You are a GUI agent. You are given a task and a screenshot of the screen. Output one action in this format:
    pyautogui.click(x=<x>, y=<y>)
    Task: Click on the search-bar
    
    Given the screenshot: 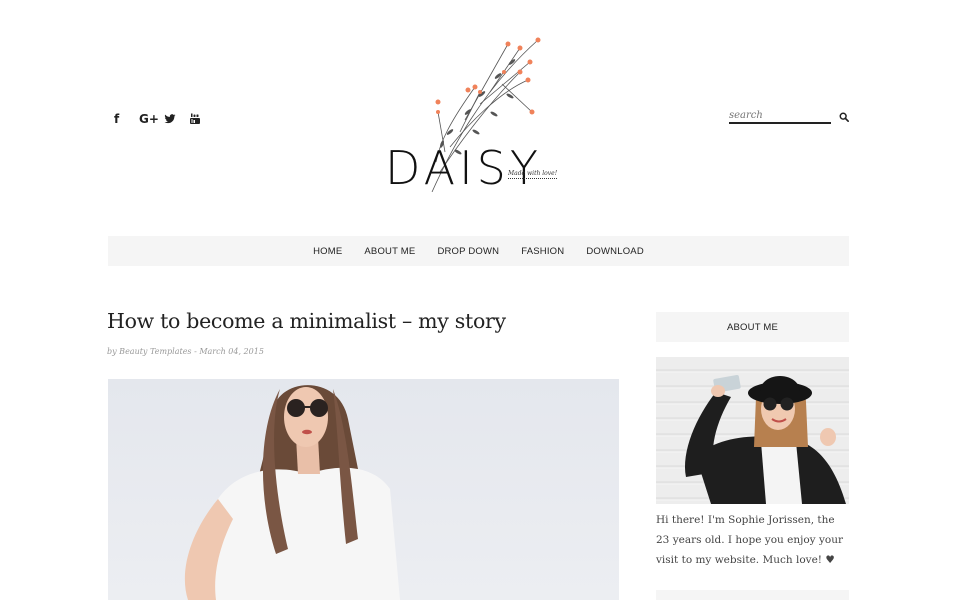 What is the action you would take?
    pyautogui.click(x=790, y=117)
    